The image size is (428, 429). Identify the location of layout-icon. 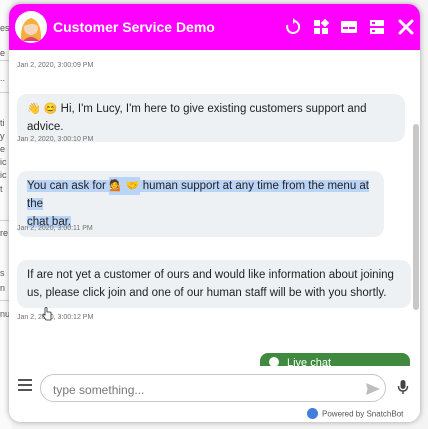
(377, 27).